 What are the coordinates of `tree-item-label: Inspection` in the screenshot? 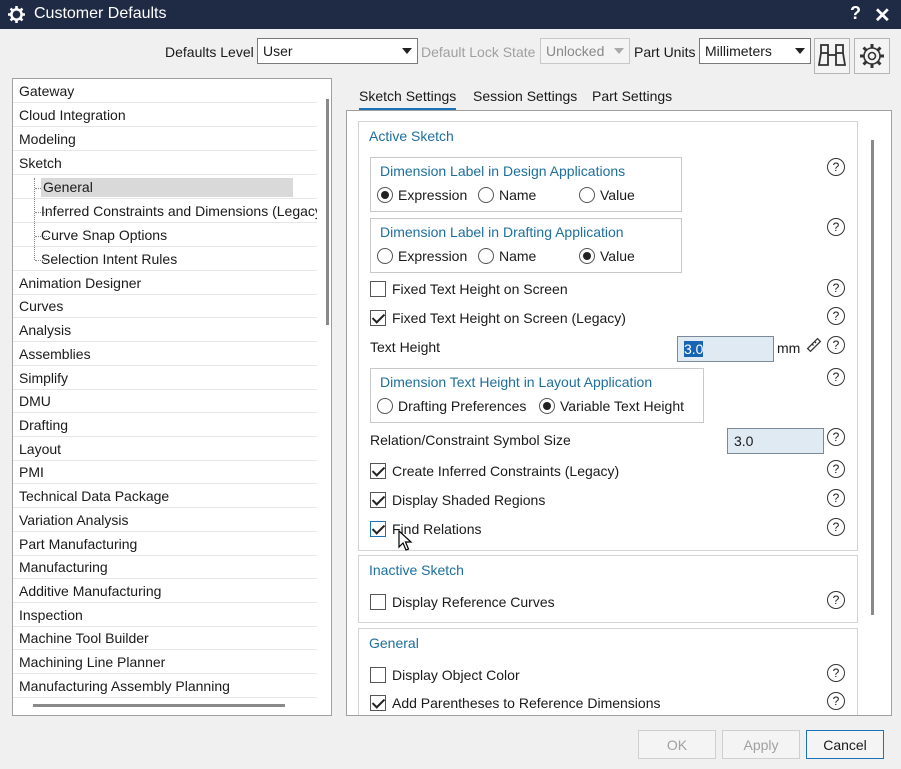 It's located at (51, 615).